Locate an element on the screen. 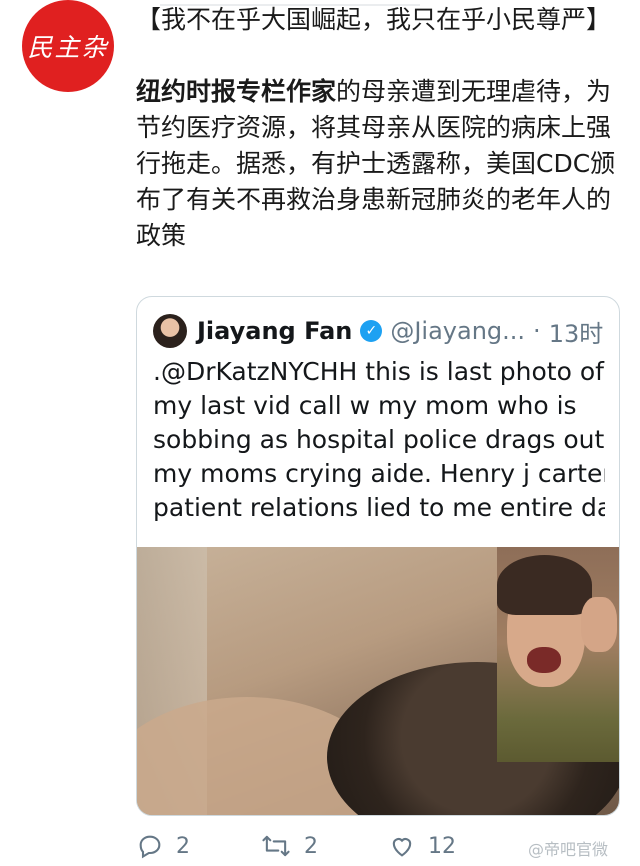 This screenshot has height=866, width=640. quoted-line: sobbing as hospital police drags out is located at coordinates (379, 439).